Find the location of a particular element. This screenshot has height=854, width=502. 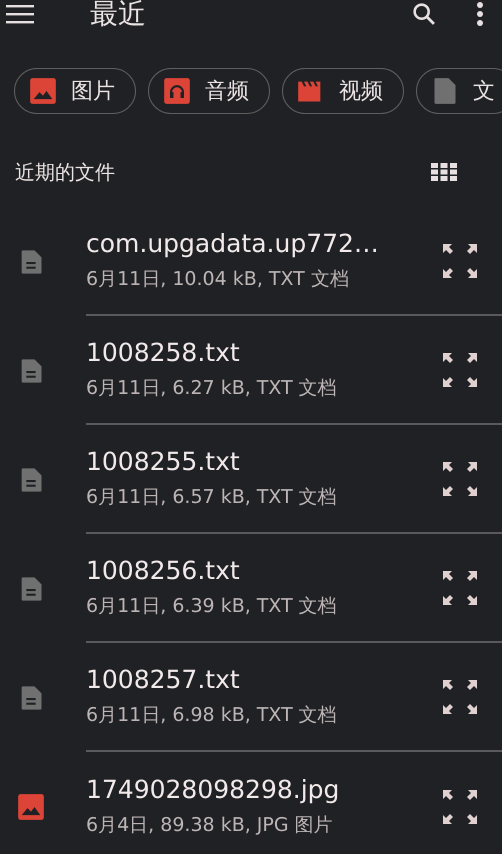

menu-icon is located at coordinates (20, 14).